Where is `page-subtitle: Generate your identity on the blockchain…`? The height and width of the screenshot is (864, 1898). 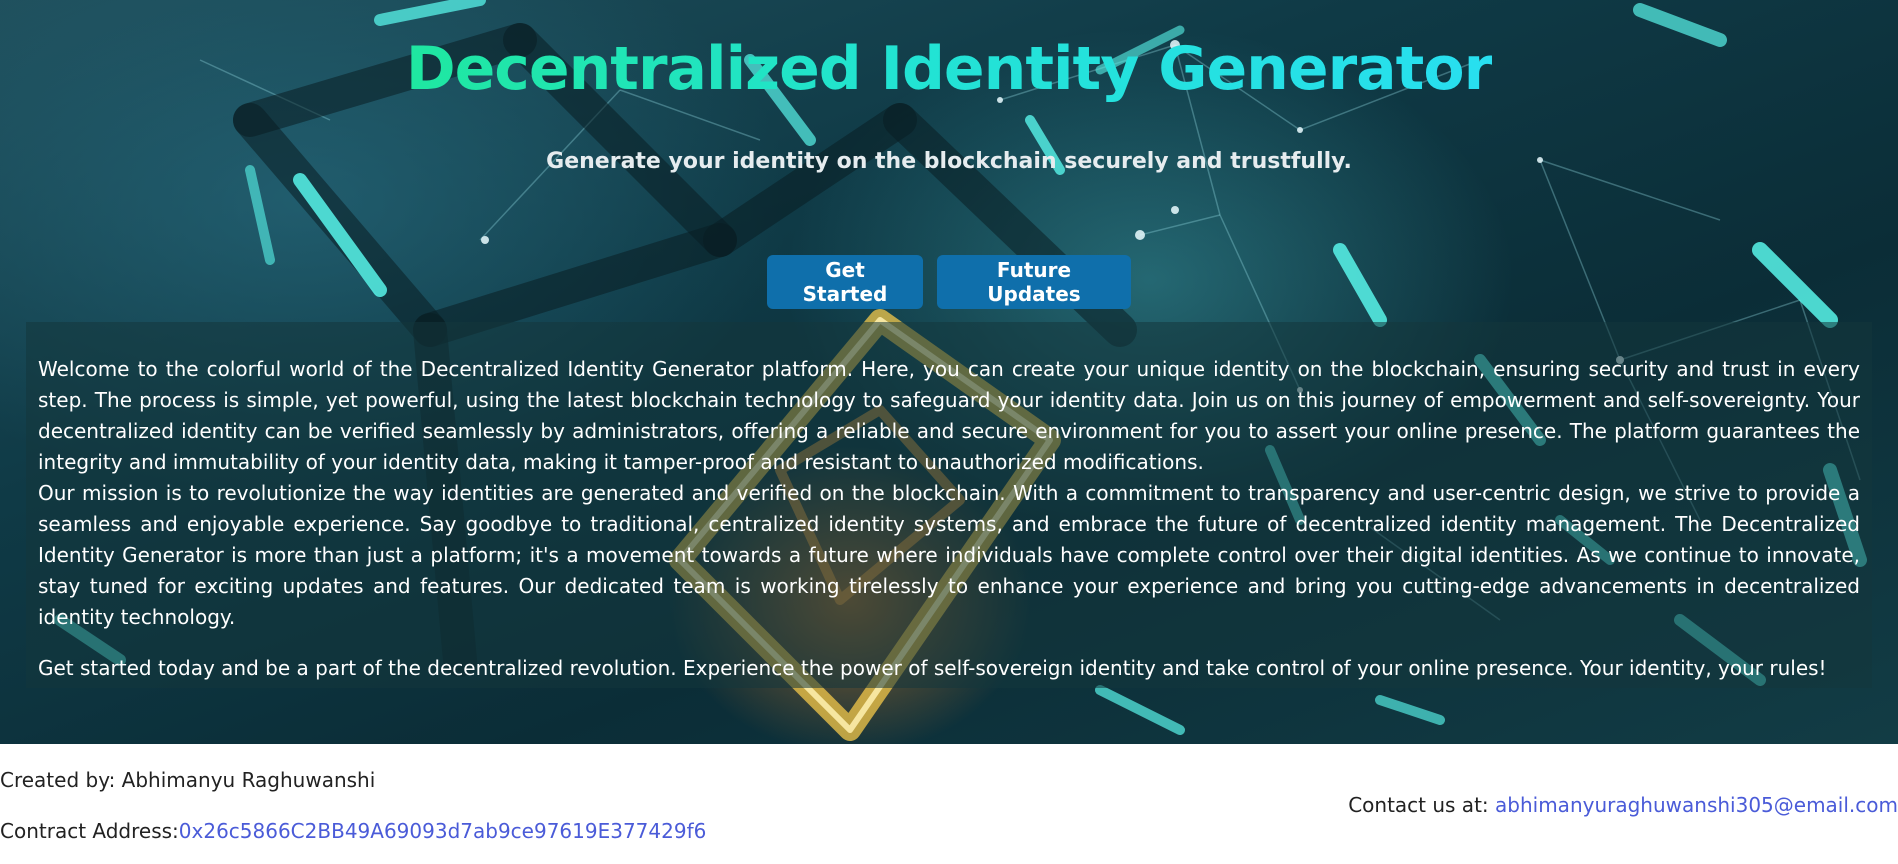 page-subtitle: Generate your identity on the blockchain… is located at coordinates (949, 161).